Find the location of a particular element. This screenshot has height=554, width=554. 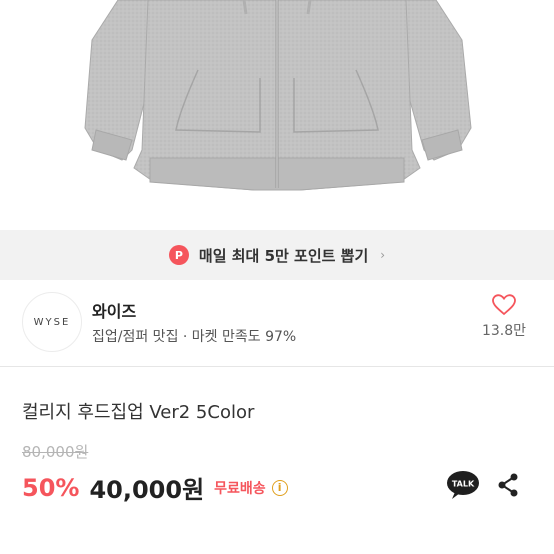

like-count: 13.8만 is located at coordinates (504, 331).